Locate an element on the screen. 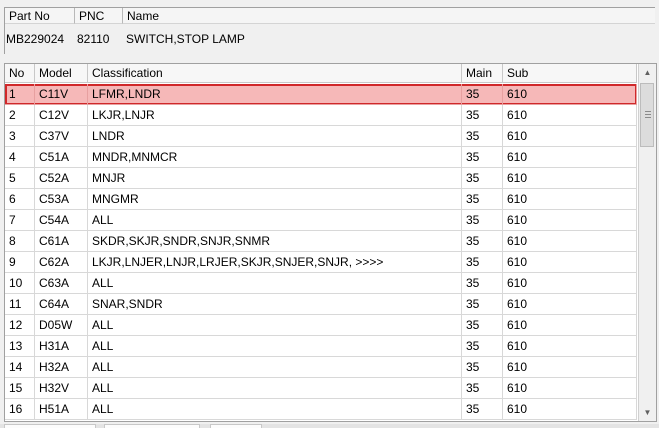 The image size is (659, 428). column-header-sub: Sub is located at coordinates (570, 73).